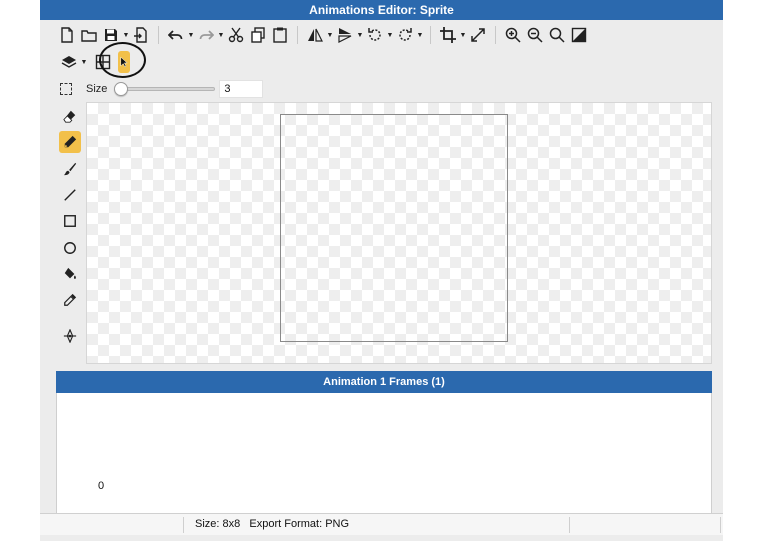  Describe the element at coordinates (97, 89) in the screenshot. I see `size-label: Size` at that location.